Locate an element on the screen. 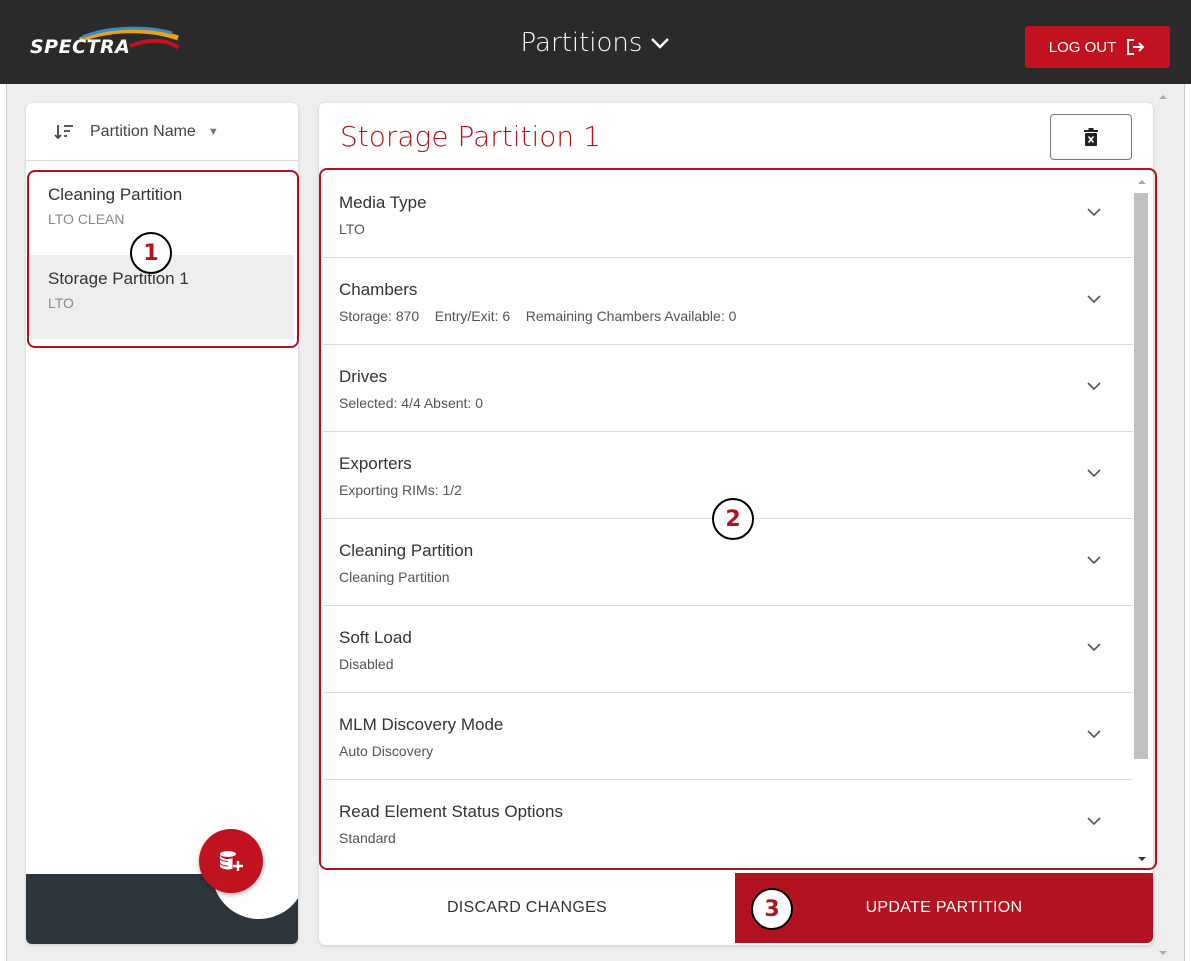 This screenshot has height=961, width=1191. discard-changes-button: DISCARD CHANGES is located at coordinates (527, 908).